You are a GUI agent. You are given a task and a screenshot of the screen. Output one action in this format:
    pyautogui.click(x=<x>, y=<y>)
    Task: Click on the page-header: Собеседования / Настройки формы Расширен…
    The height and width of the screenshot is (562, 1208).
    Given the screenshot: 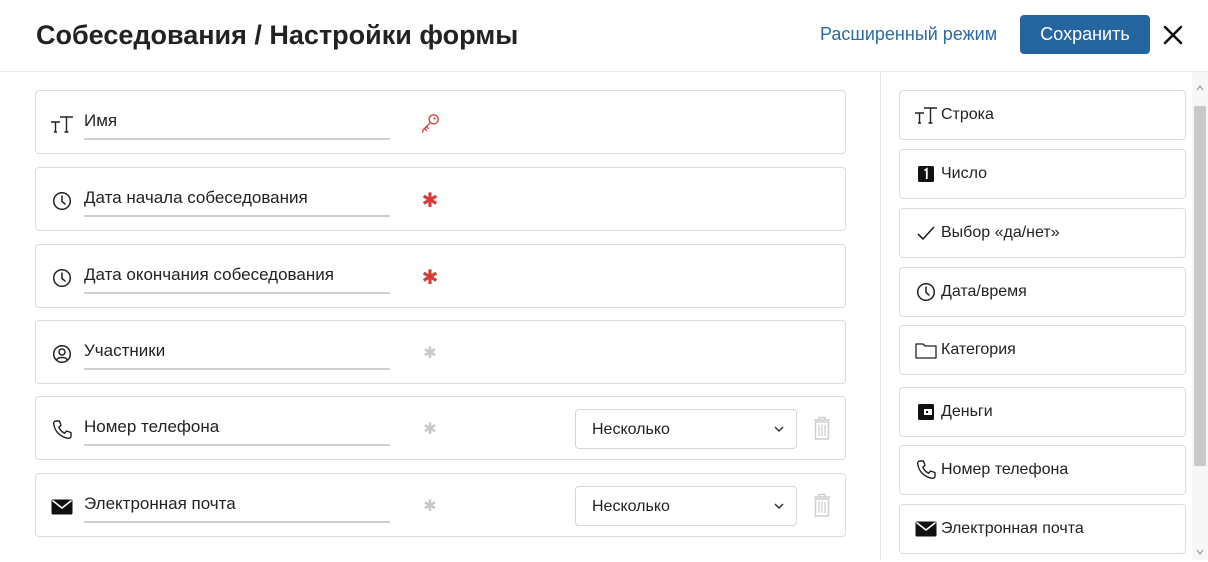 What is the action you would take?
    pyautogui.click(x=604, y=36)
    